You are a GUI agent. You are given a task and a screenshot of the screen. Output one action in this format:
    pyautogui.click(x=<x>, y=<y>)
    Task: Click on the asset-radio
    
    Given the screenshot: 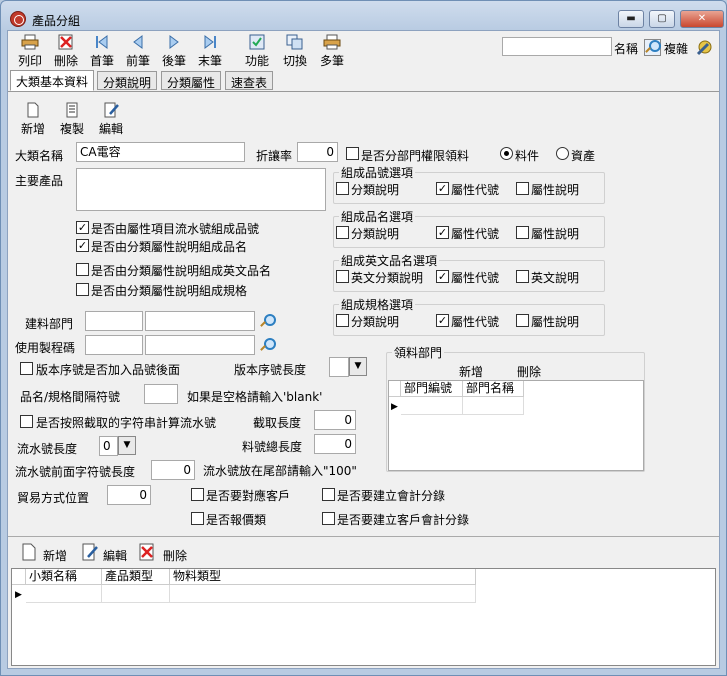 What is the action you would take?
    pyautogui.click(x=562, y=153)
    